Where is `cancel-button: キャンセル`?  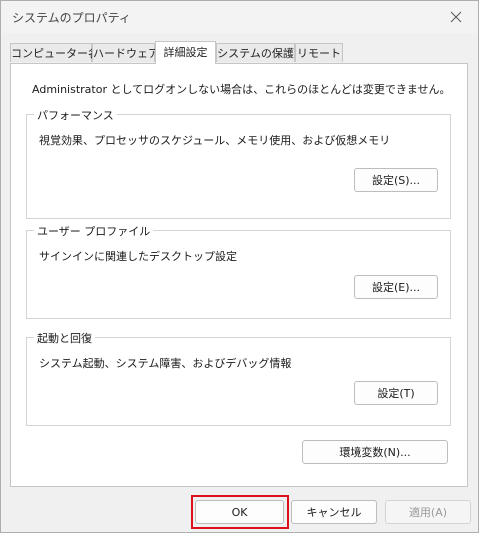 cancel-button: キャンセル is located at coordinates (334, 512).